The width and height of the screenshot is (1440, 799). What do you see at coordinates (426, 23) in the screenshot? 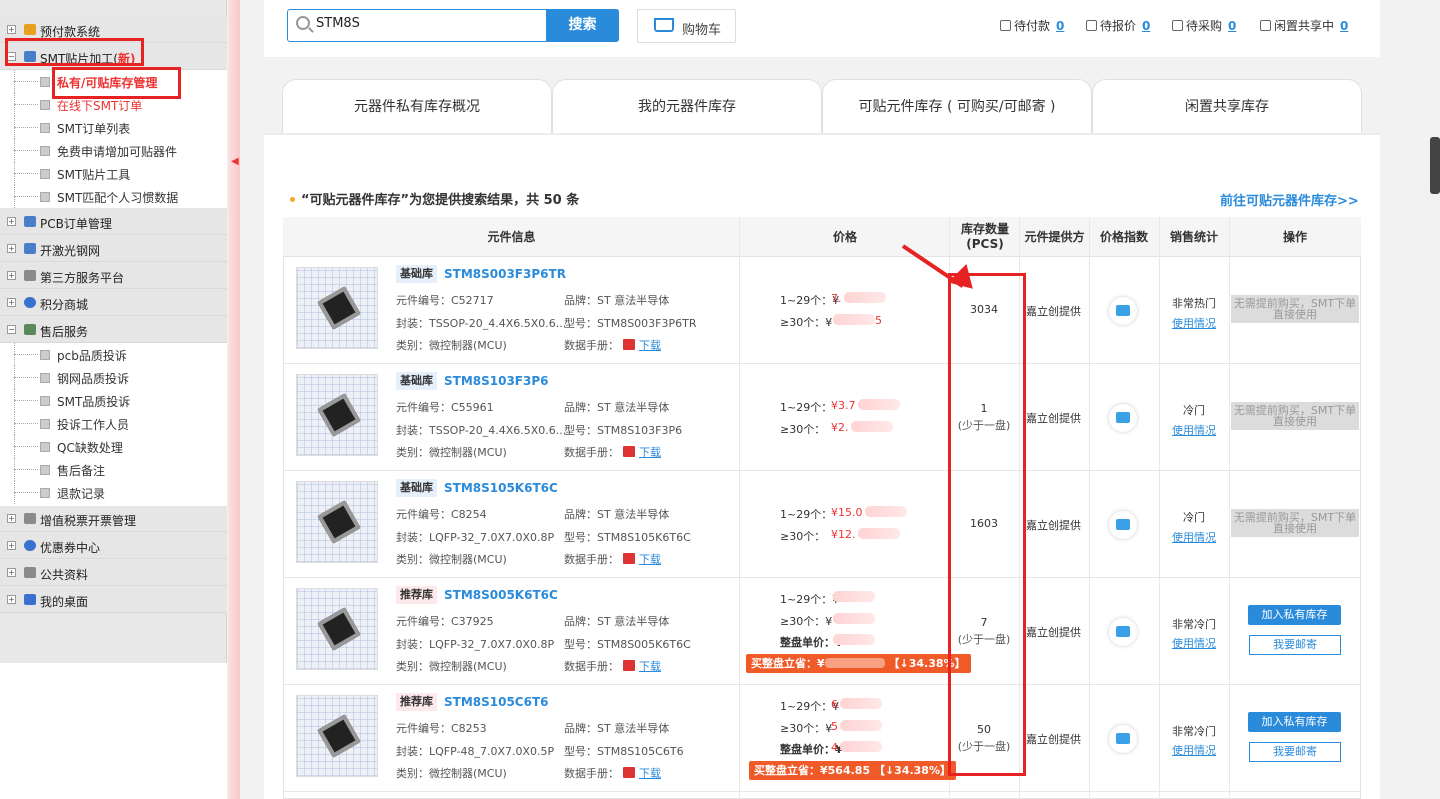
I see `search-input` at bounding box center [426, 23].